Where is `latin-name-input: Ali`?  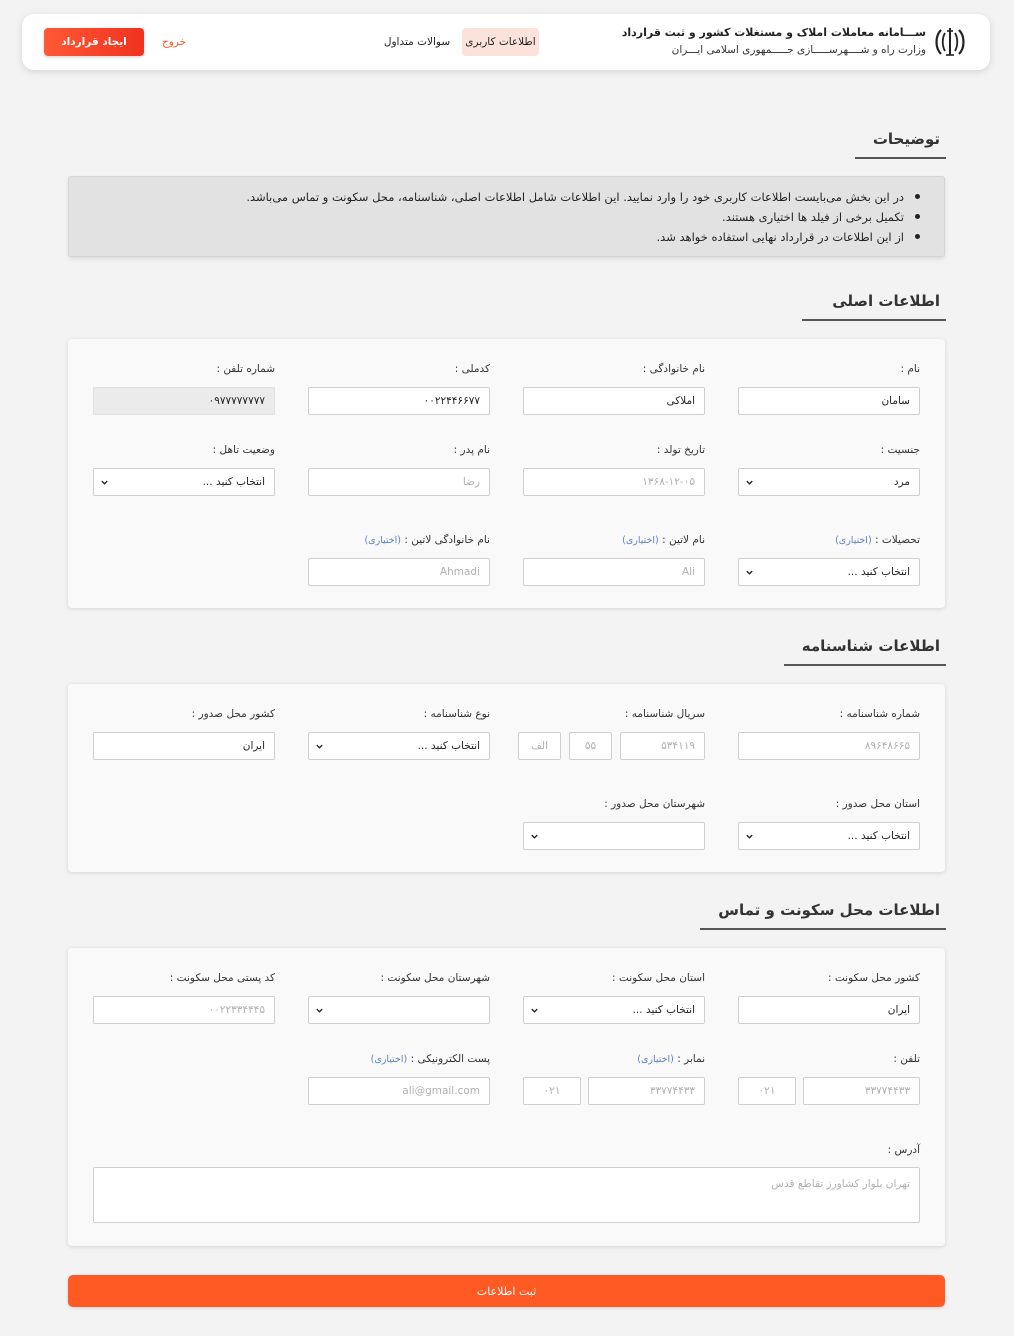 latin-name-input: Ali is located at coordinates (614, 572).